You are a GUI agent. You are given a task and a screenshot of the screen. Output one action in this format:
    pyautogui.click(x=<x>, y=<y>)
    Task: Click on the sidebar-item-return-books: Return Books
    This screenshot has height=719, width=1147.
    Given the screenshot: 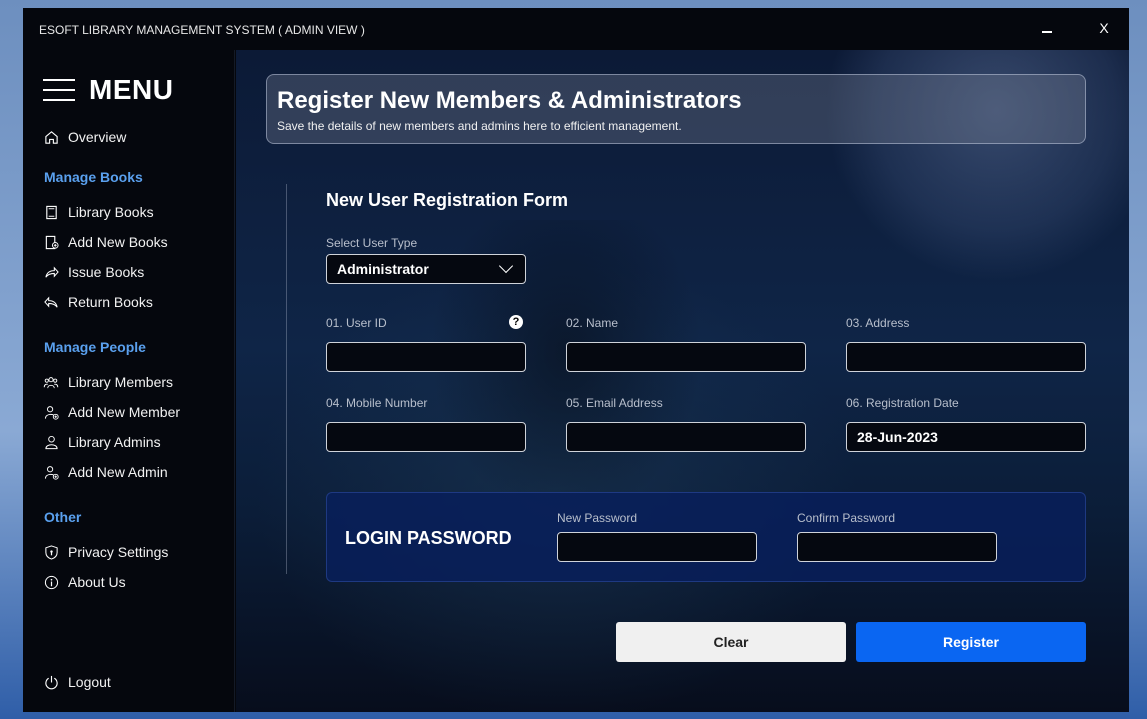 What is the action you would take?
    pyautogui.click(x=98, y=302)
    